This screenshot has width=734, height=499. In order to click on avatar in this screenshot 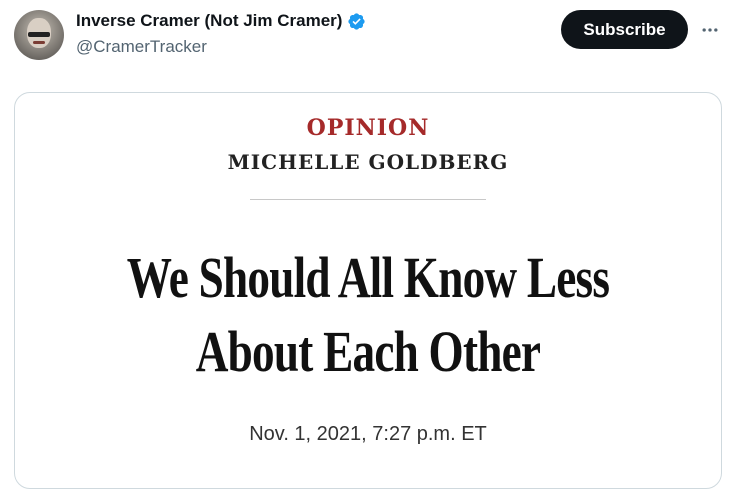, I will do `click(39, 35)`.